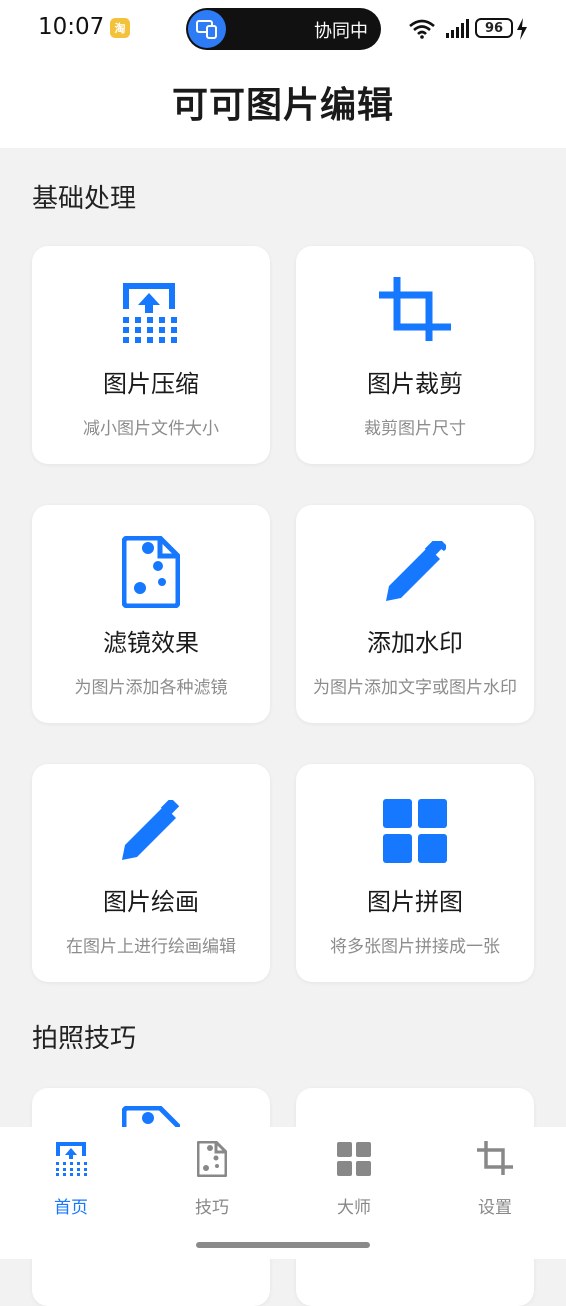  Describe the element at coordinates (283, 1193) in the screenshot. I see `bottom-nav: 首页 技巧 大师 设置` at that location.